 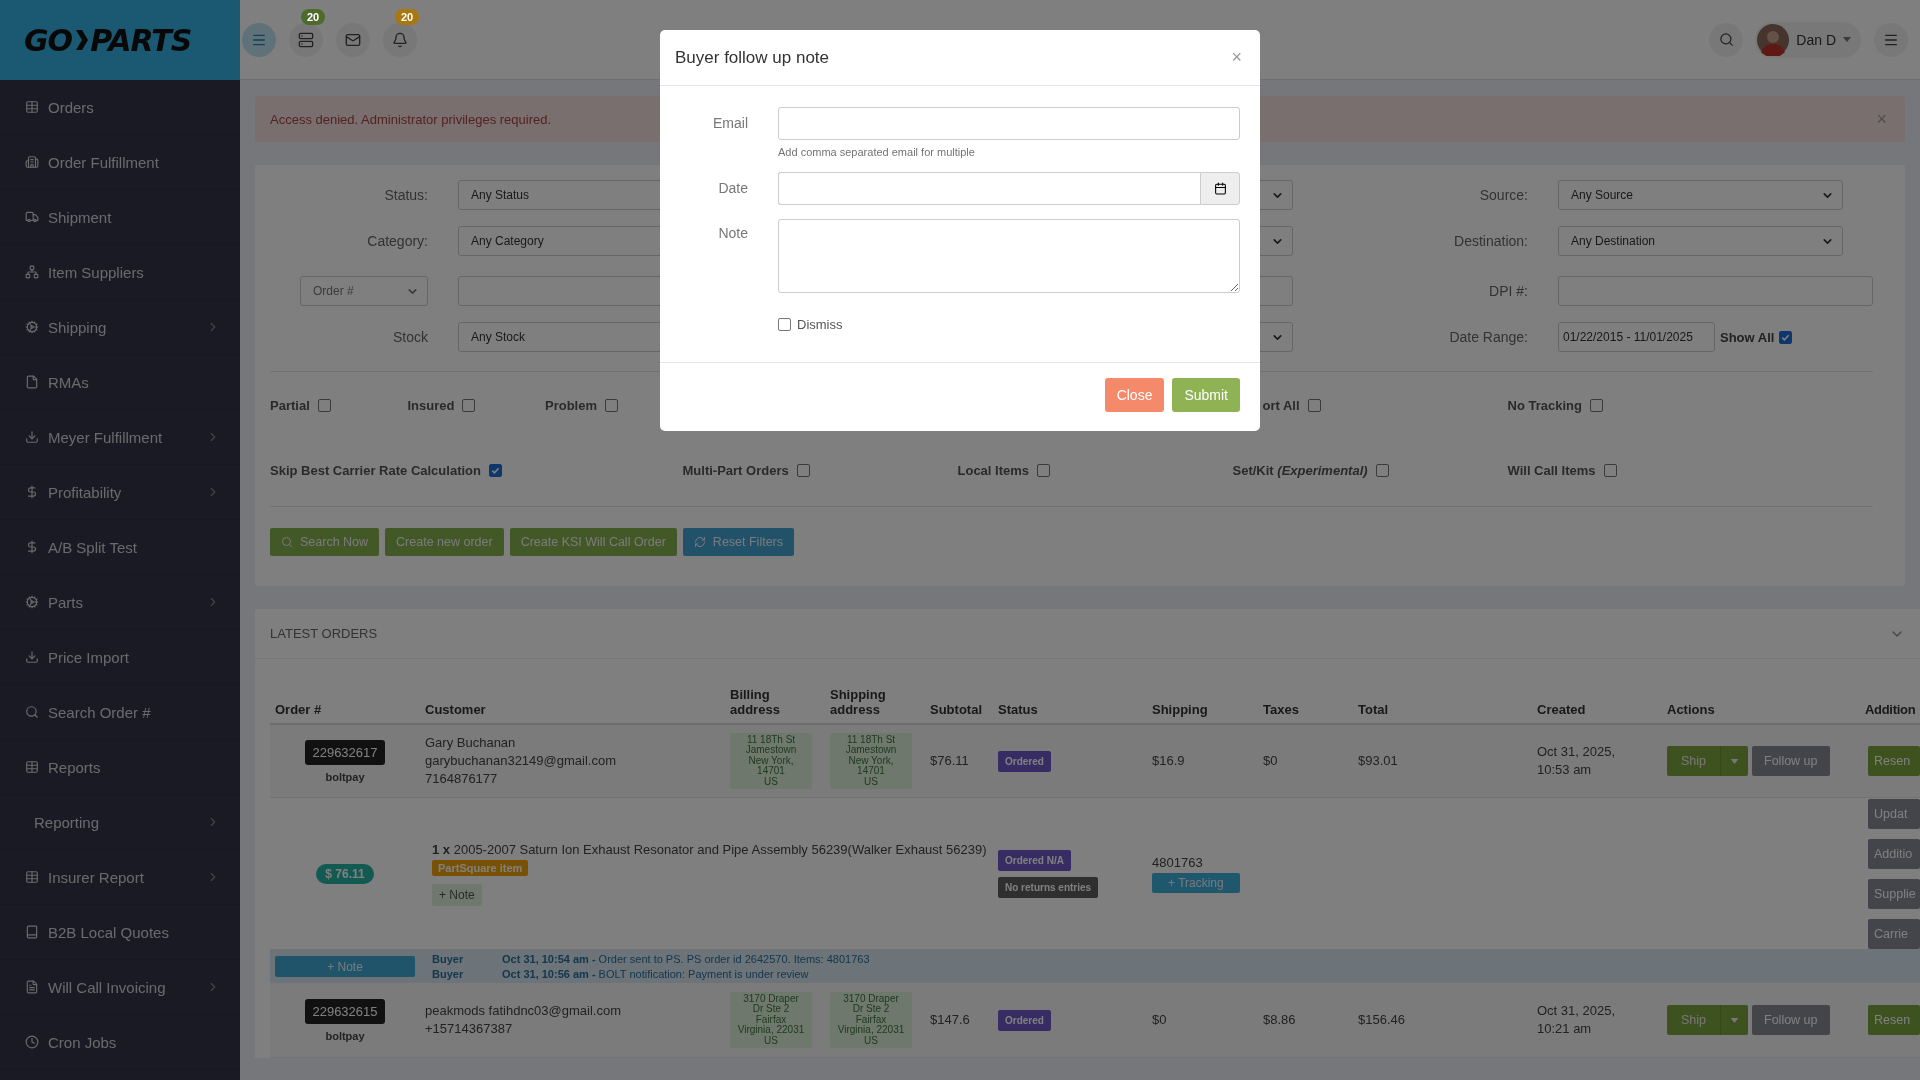 I want to click on status-badge: Ordered, so click(x=1024, y=761).